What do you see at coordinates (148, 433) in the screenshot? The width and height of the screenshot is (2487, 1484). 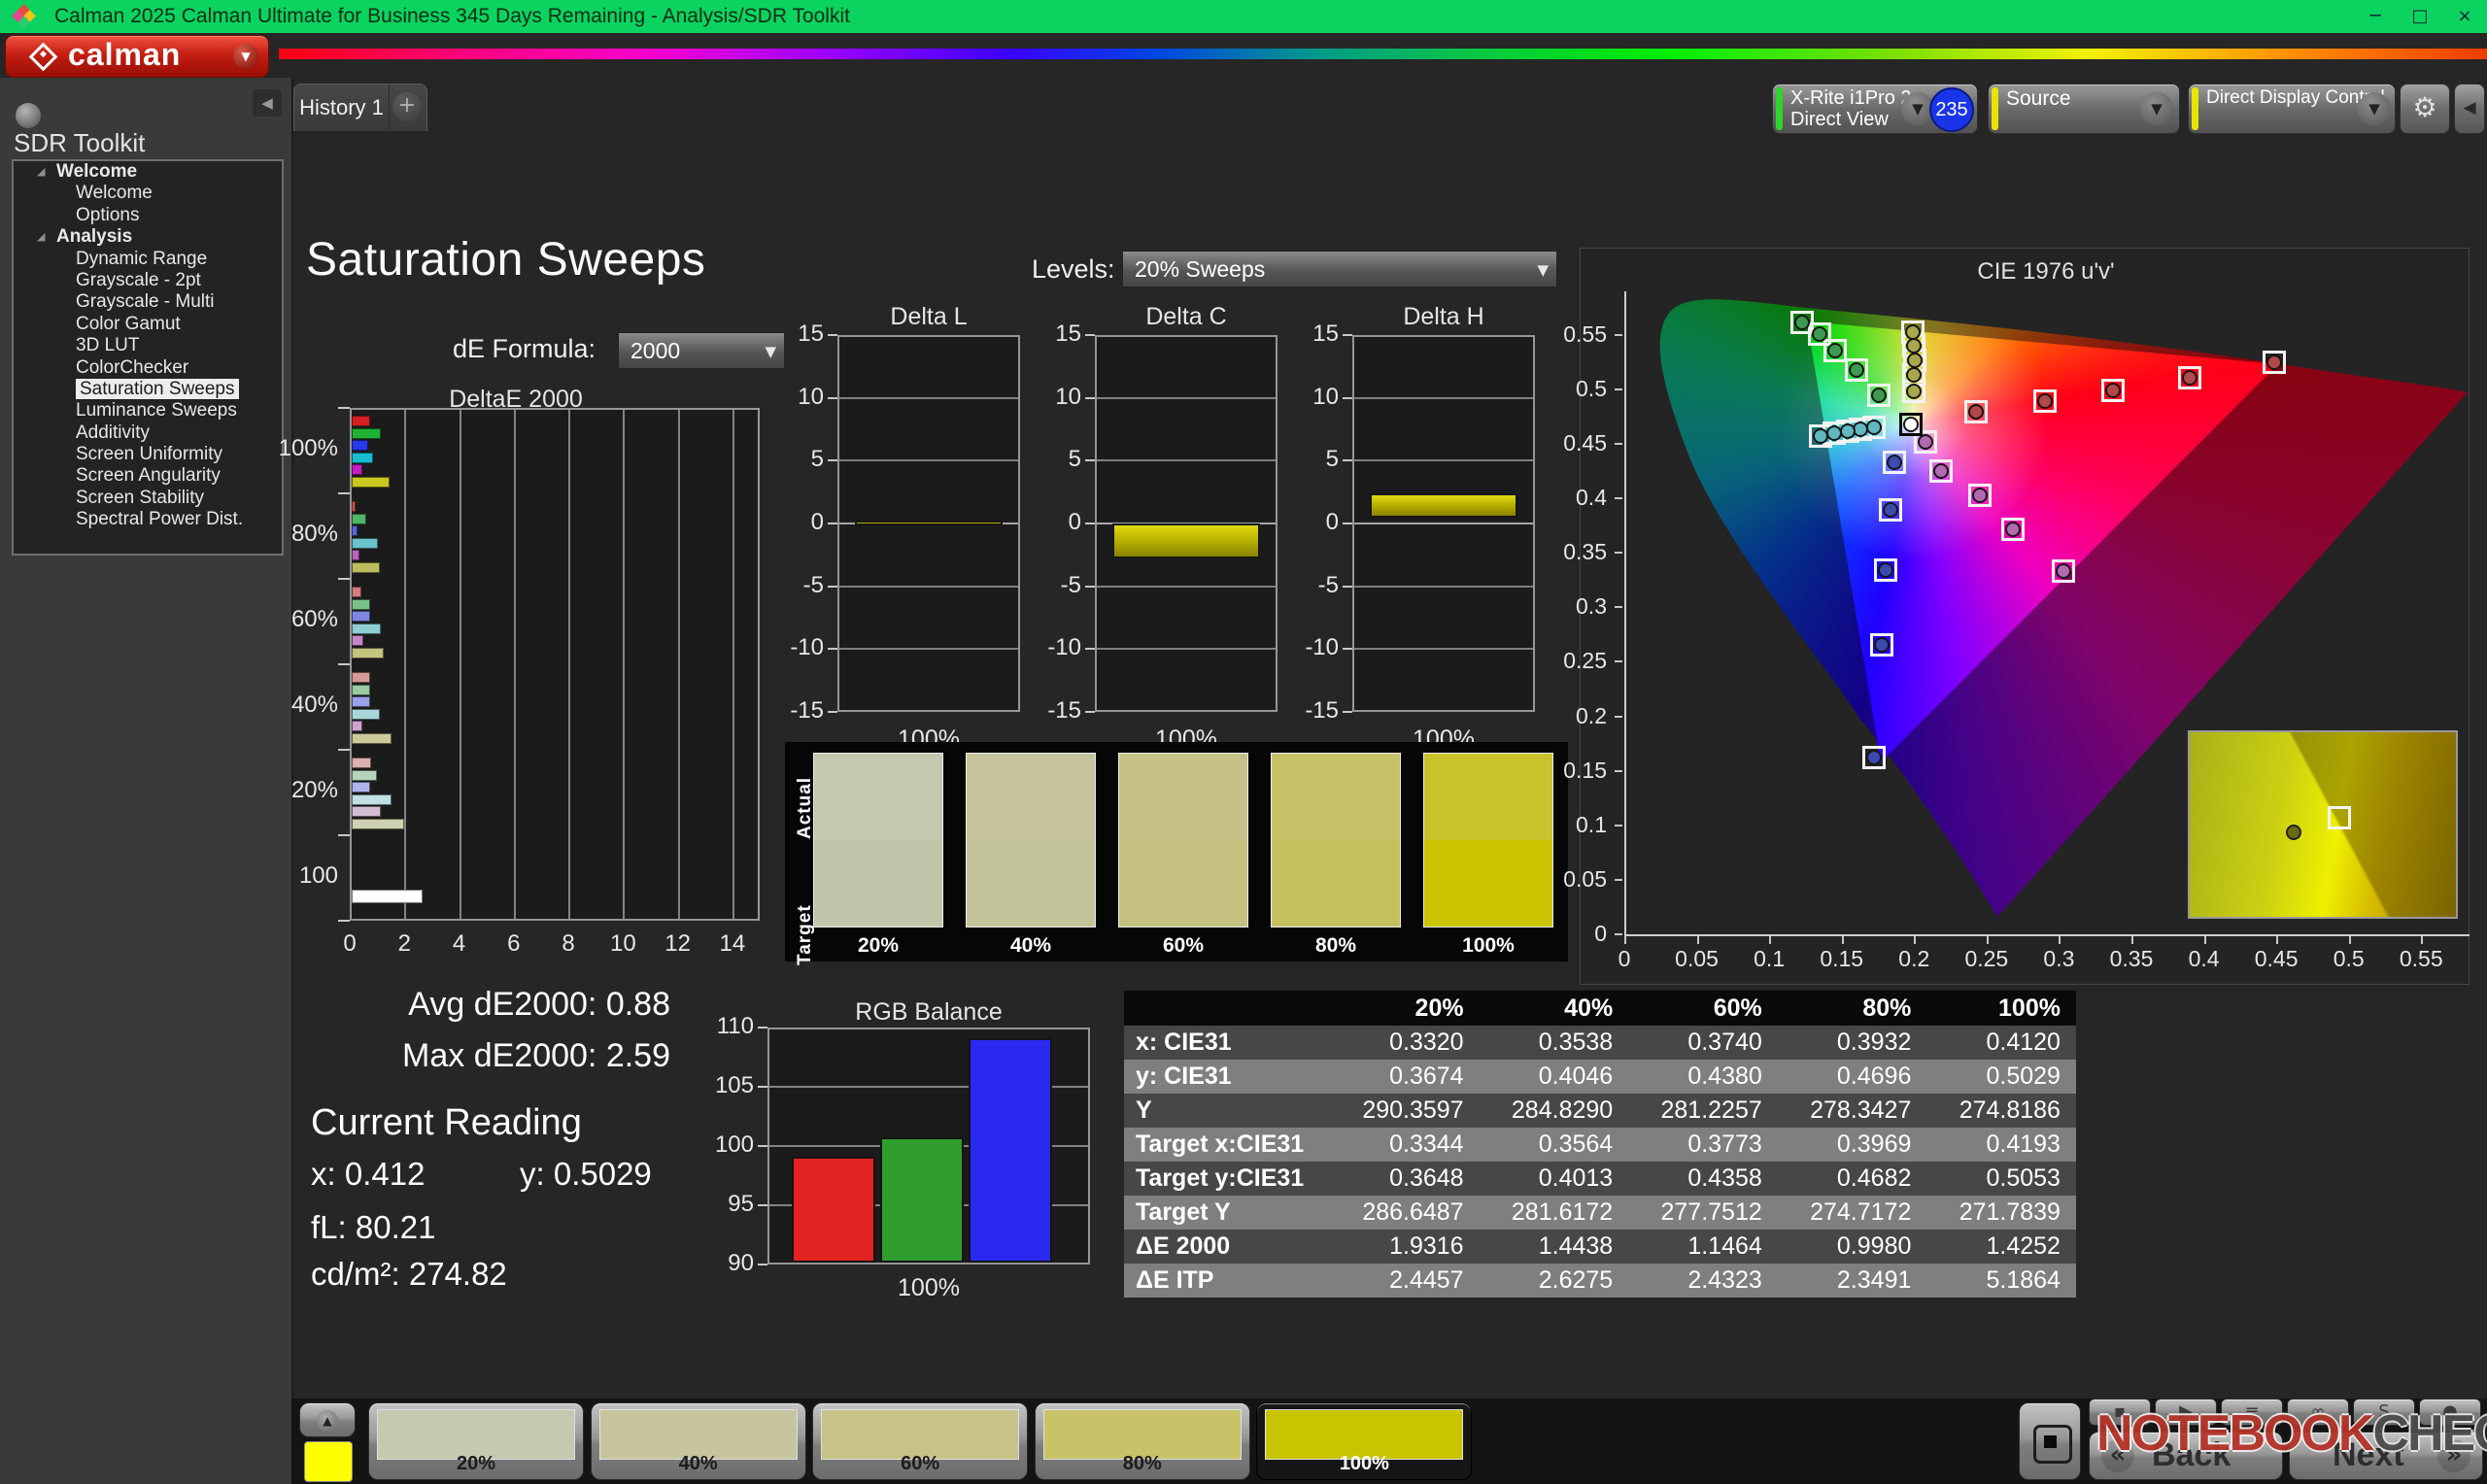 I see `sidebar-item-additivity: Additivity` at bounding box center [148, 433].